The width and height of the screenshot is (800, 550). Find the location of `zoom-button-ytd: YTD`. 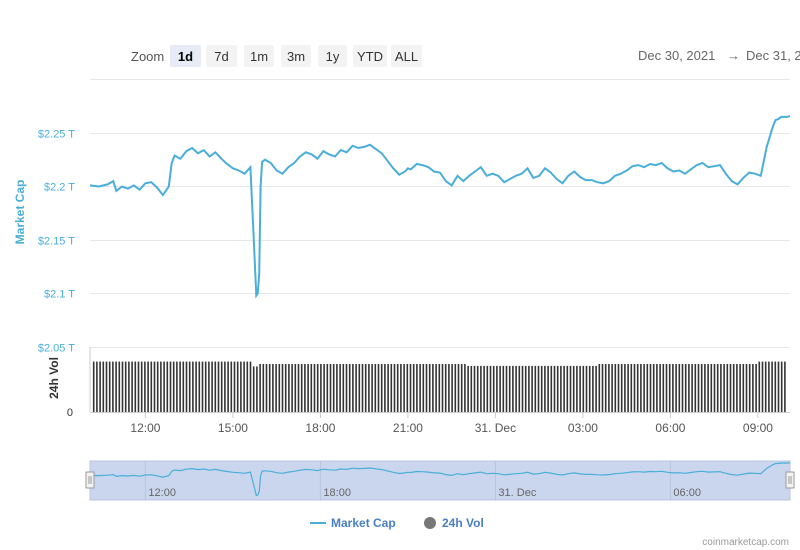

zoom-button-ytd: YTD is located at coordinates (370, 56).